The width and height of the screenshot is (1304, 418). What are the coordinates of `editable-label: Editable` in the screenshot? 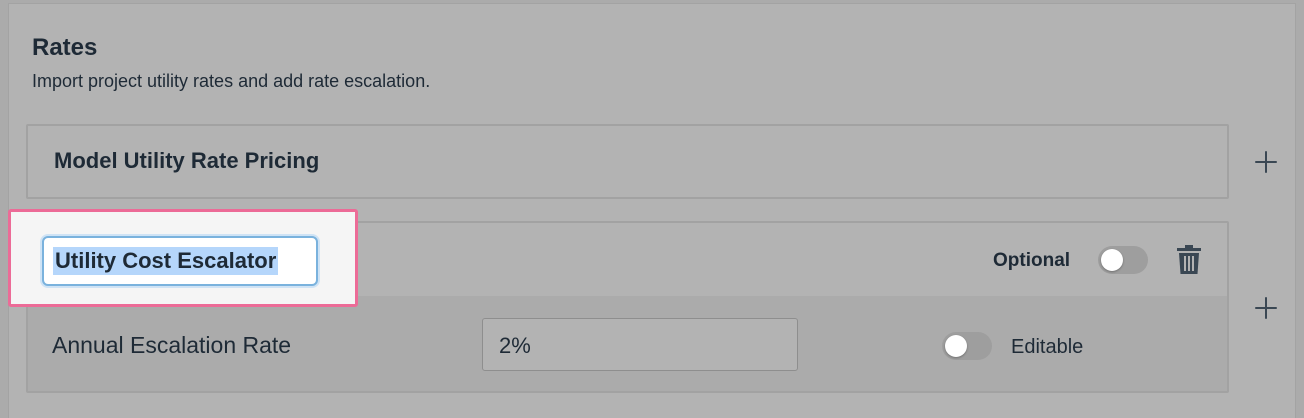 It's located at (1047, 347).